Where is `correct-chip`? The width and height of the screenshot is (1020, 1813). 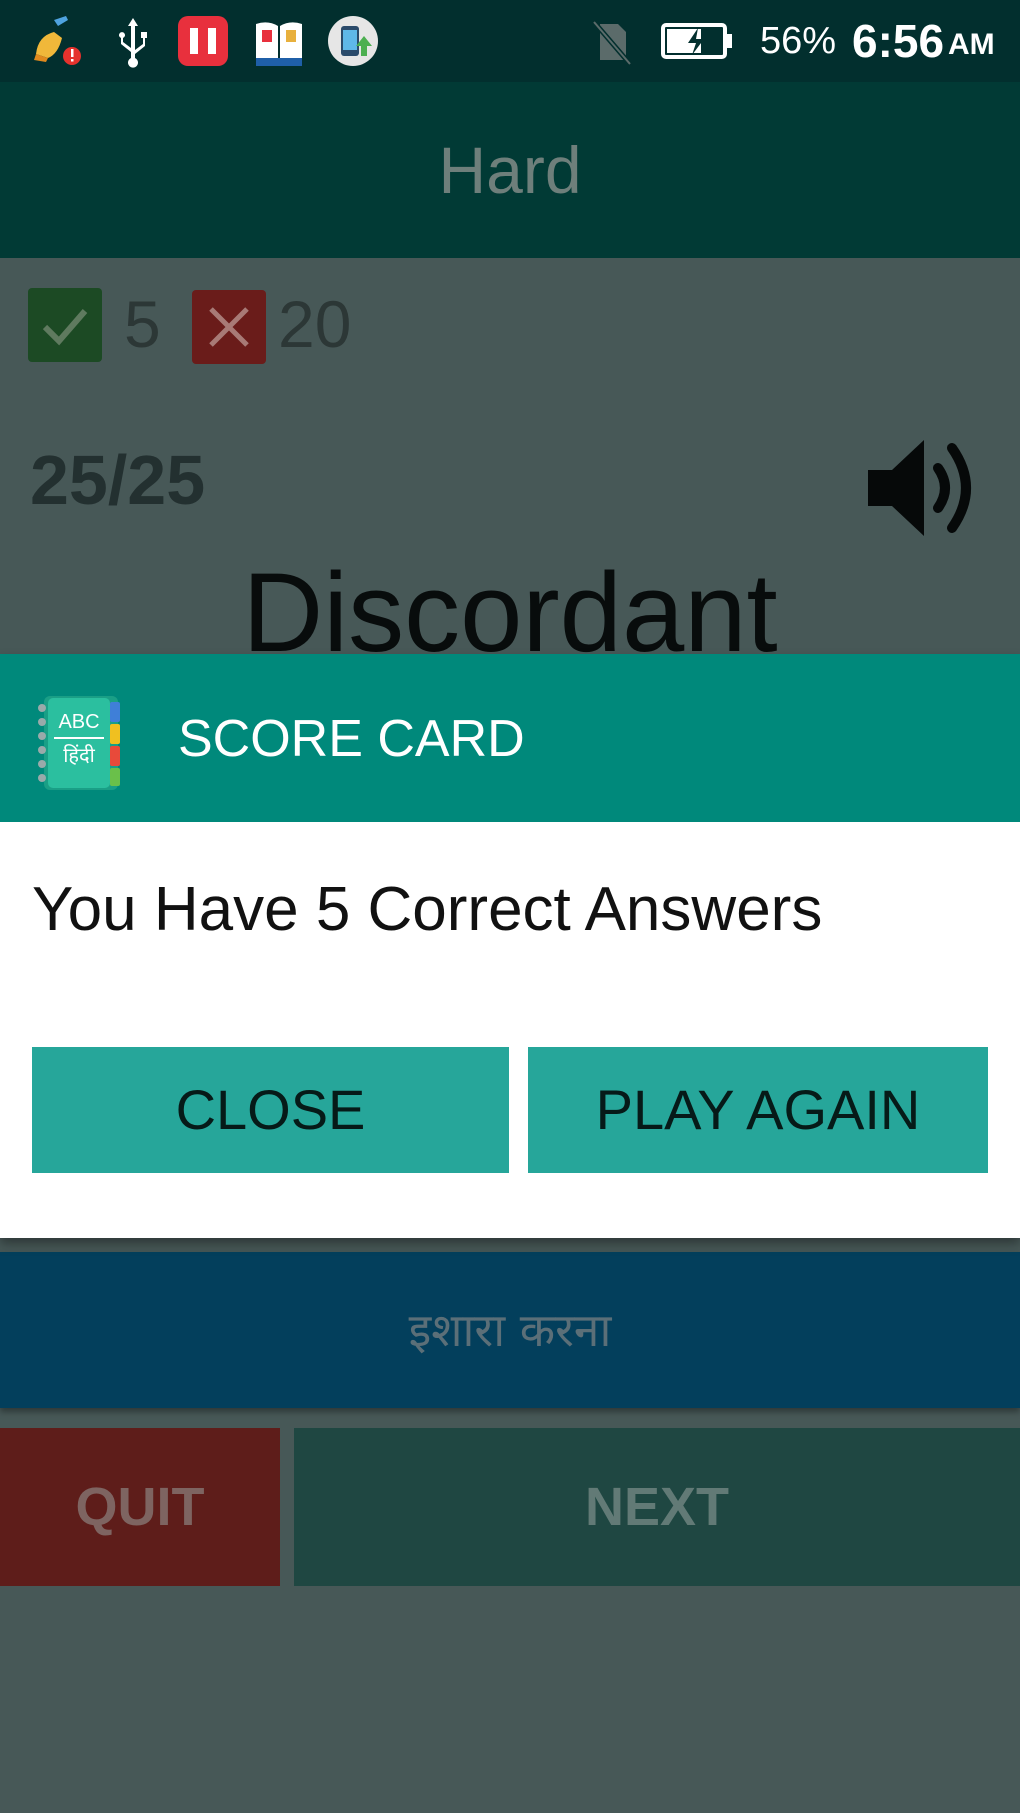
correct-chip is located at coordinates (65, 325).